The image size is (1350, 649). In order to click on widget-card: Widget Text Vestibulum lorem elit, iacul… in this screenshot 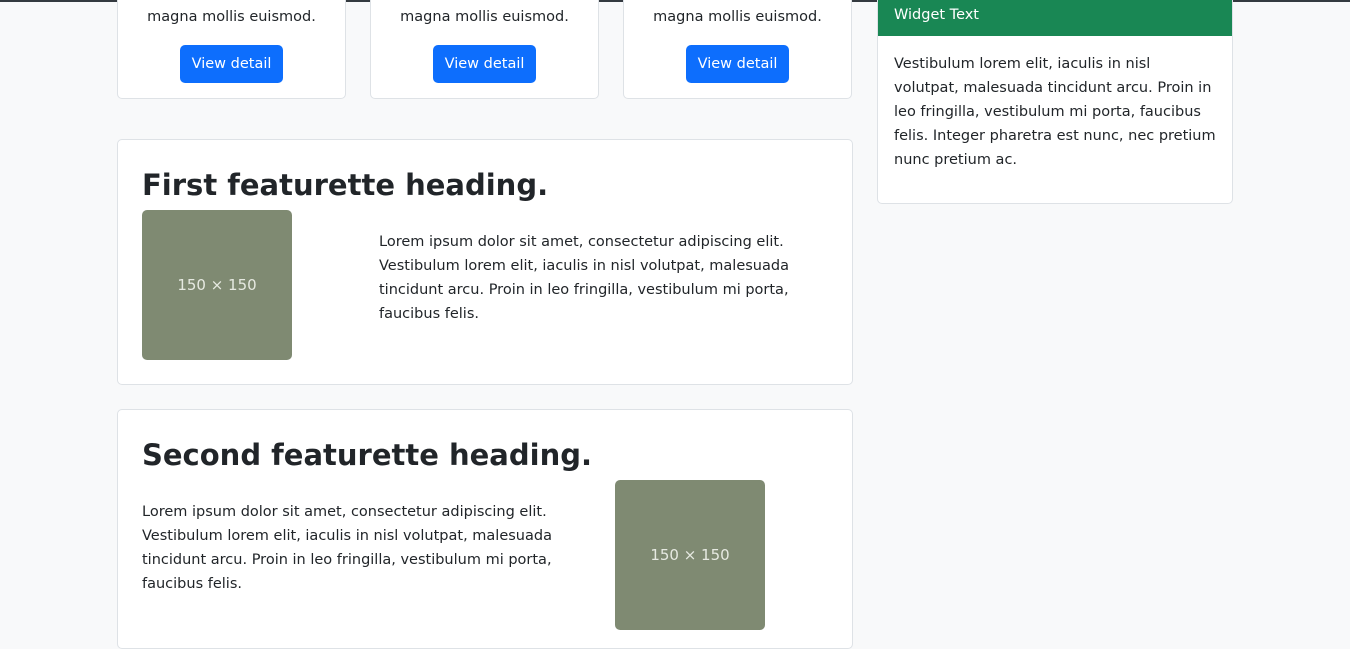, I will do `click(1055, 102)`.